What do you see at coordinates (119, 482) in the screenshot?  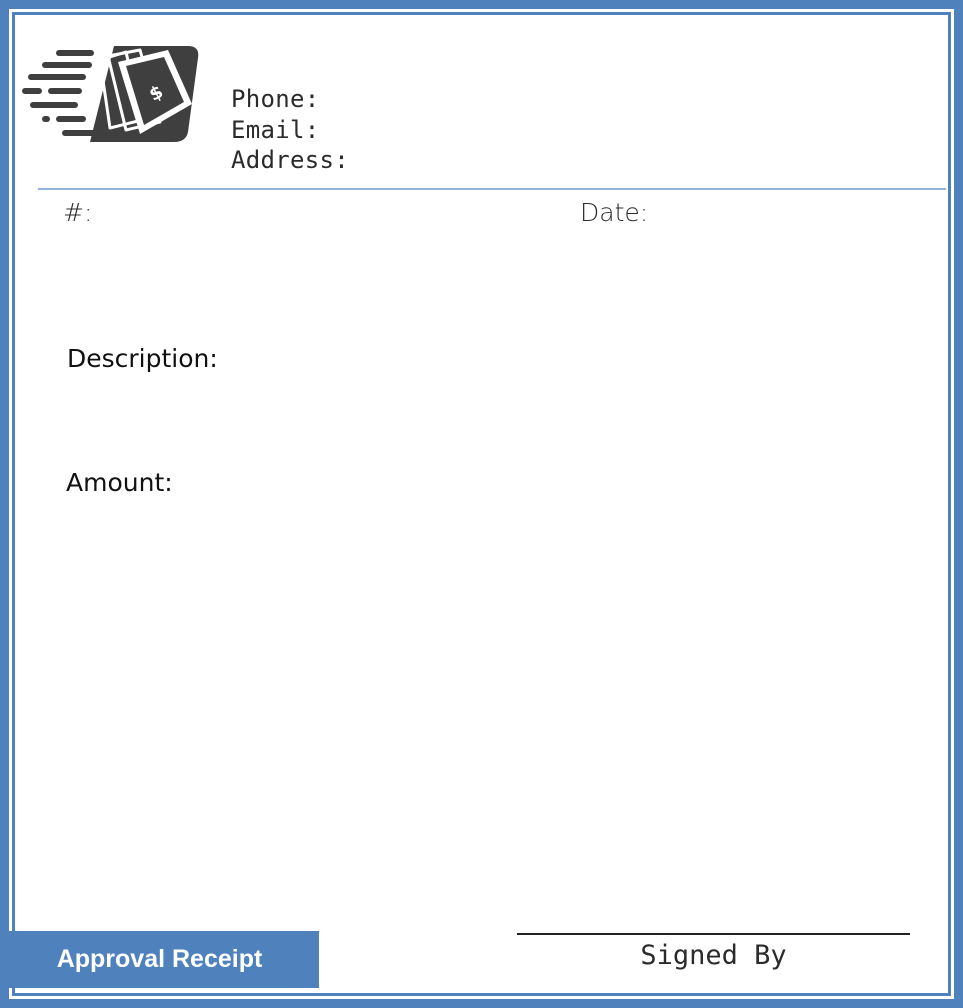 I see `amount-label: Amount:` at bounding box center [119, 482].